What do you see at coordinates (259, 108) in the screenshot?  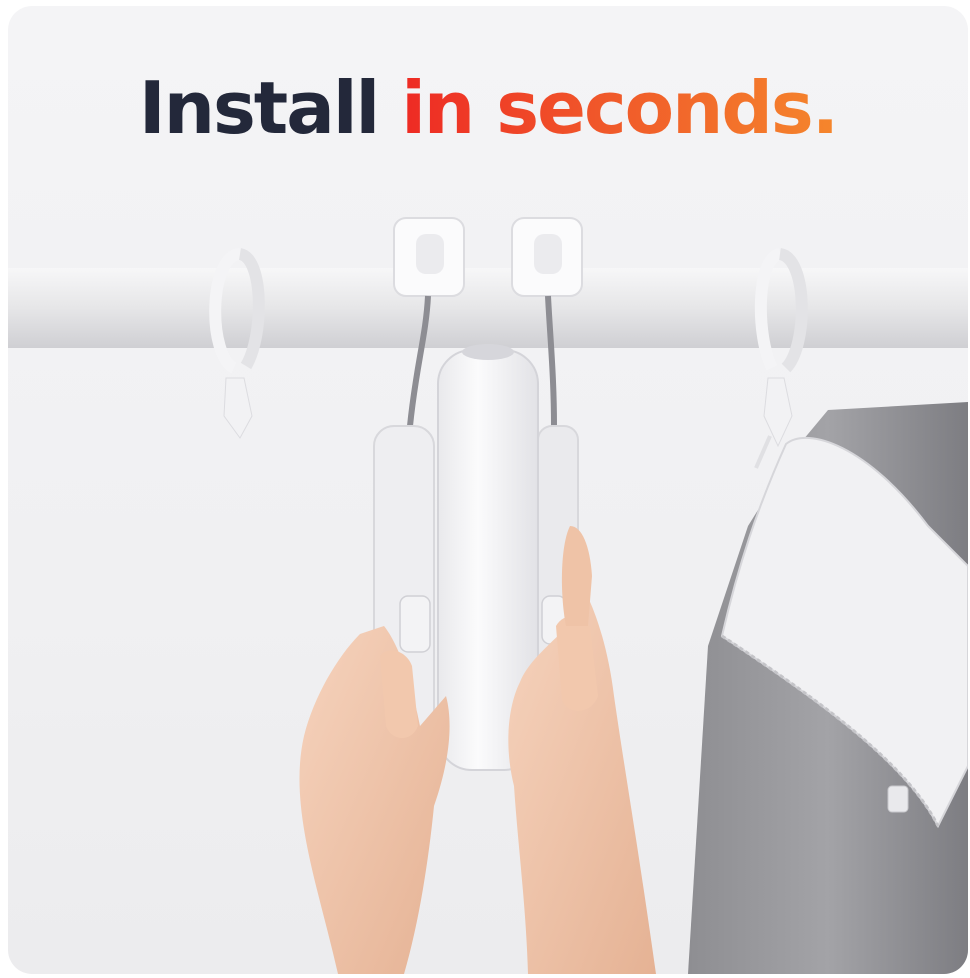 I see `headline-part-1: Install` at bounding box center [259, 108].